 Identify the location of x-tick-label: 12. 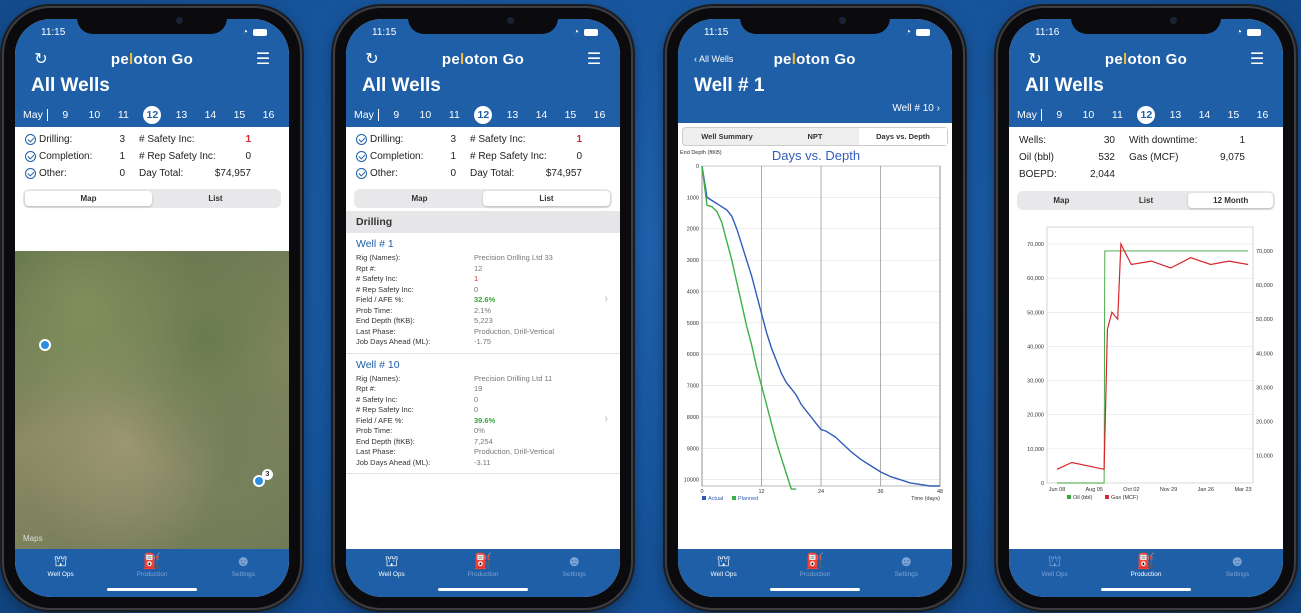
(761, 492).